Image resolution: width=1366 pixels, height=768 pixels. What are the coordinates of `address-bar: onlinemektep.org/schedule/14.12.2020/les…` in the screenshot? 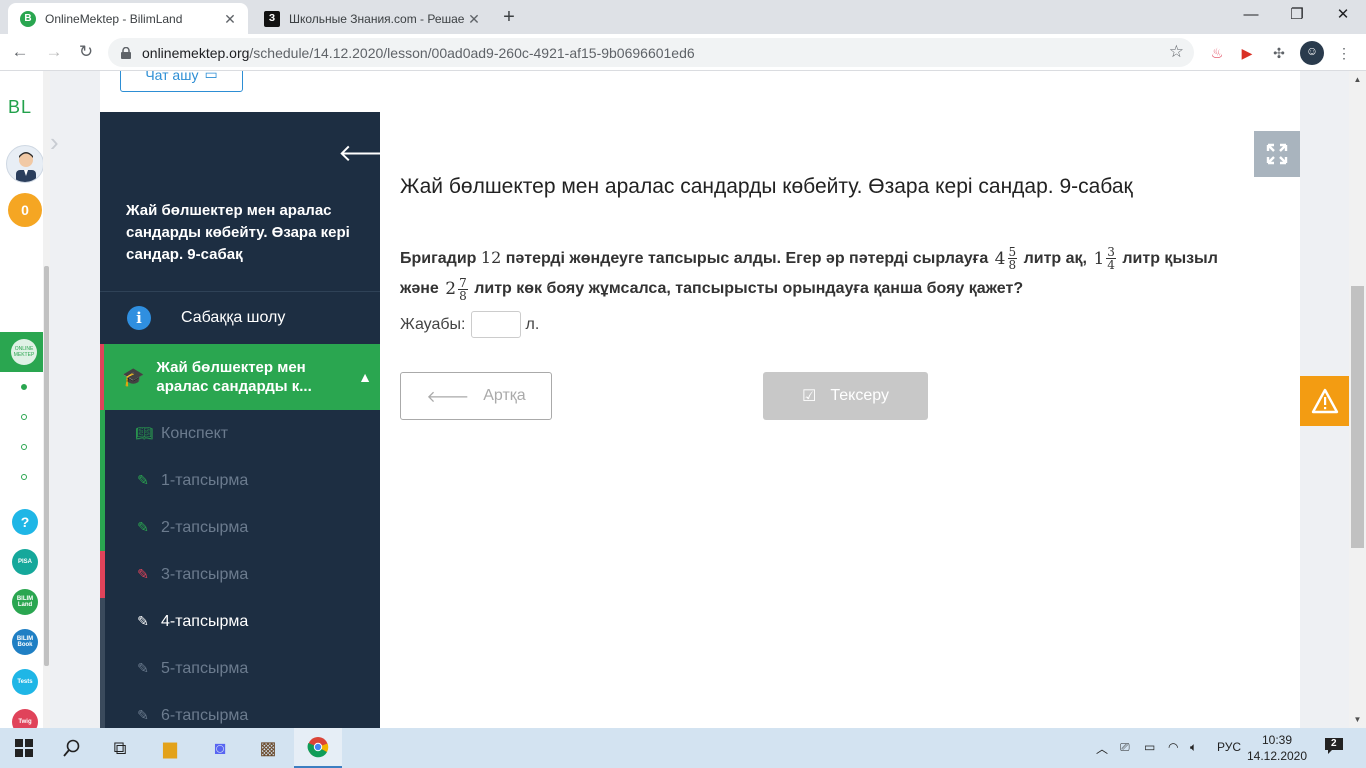 It's located at (651, 52).